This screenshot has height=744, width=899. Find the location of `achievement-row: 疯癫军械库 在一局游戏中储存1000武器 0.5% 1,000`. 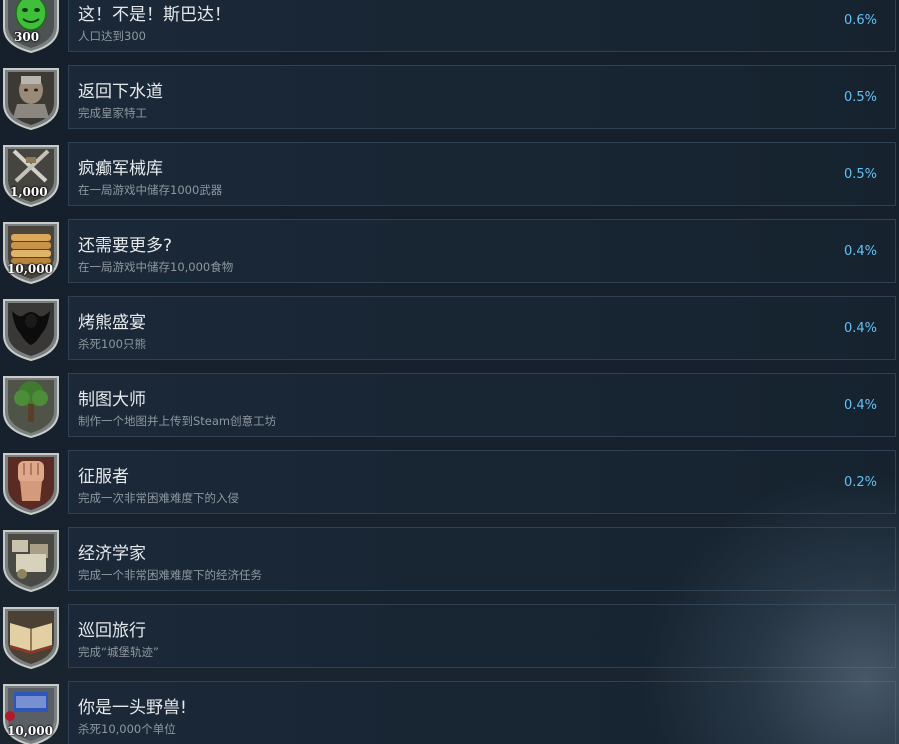

achievement-row: 疯癫军械库 在一局游戏中储存1000武器 0.5% 1,000 is located at coordinates (449, 175).